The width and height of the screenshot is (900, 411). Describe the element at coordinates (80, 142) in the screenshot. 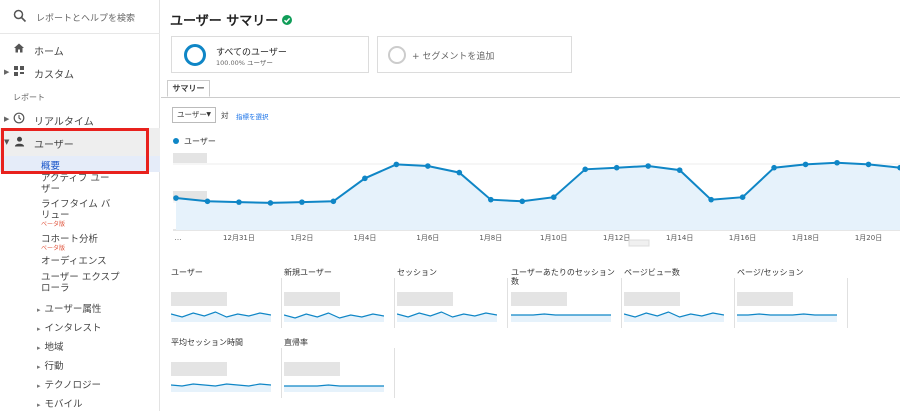

I see `nav-users: ▼ ユーザー` at that location.